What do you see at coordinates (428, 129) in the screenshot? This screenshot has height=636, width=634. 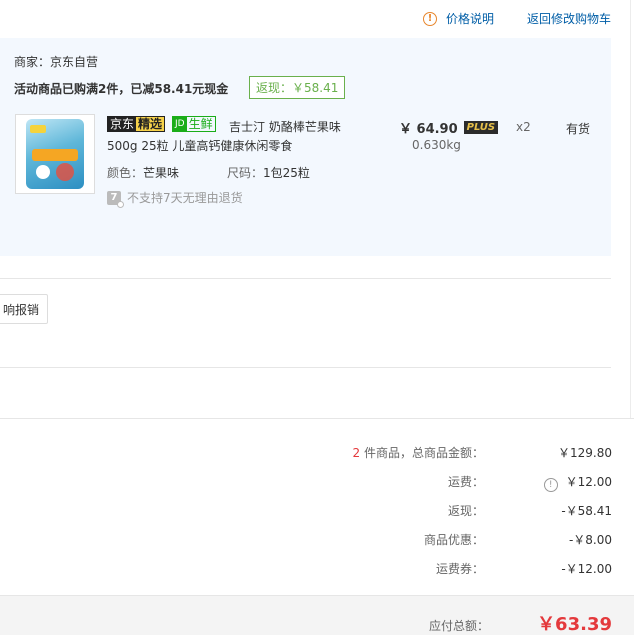 I see `unit-price-value: ￥ 64.90` at bounding box center [428, 129].